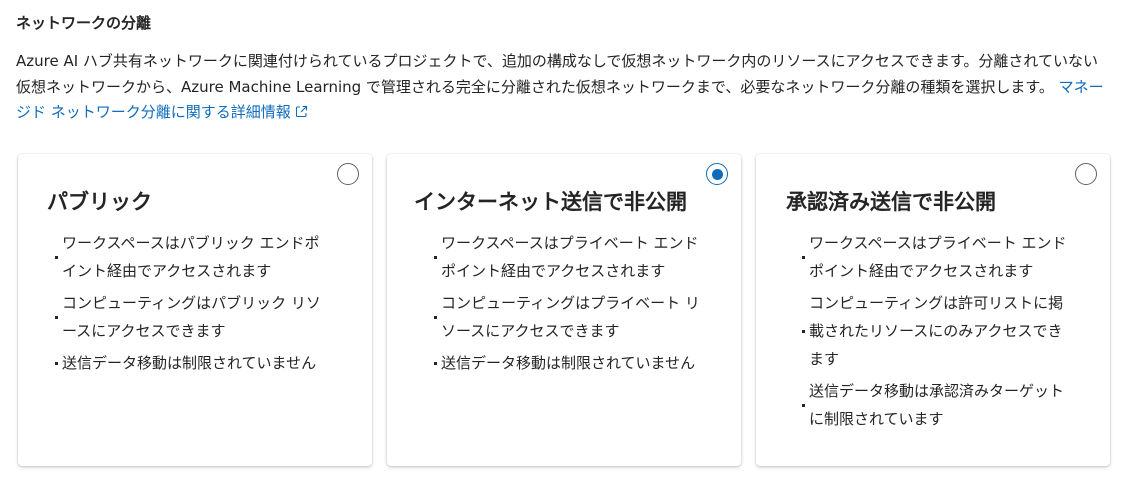  What do you see at coordinates (550, 202) in the screenshot?
I see `option-title: インターネット送信で非公開` at bounding box center [550, 202].